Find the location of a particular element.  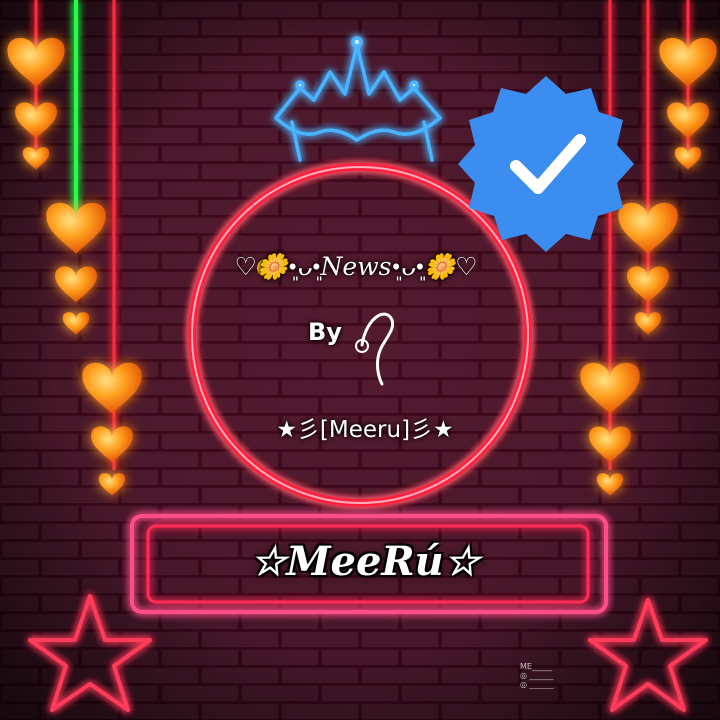

watermark: ME_____ ◎ ______ ◎ ______ is located at coordinates (537, 675).